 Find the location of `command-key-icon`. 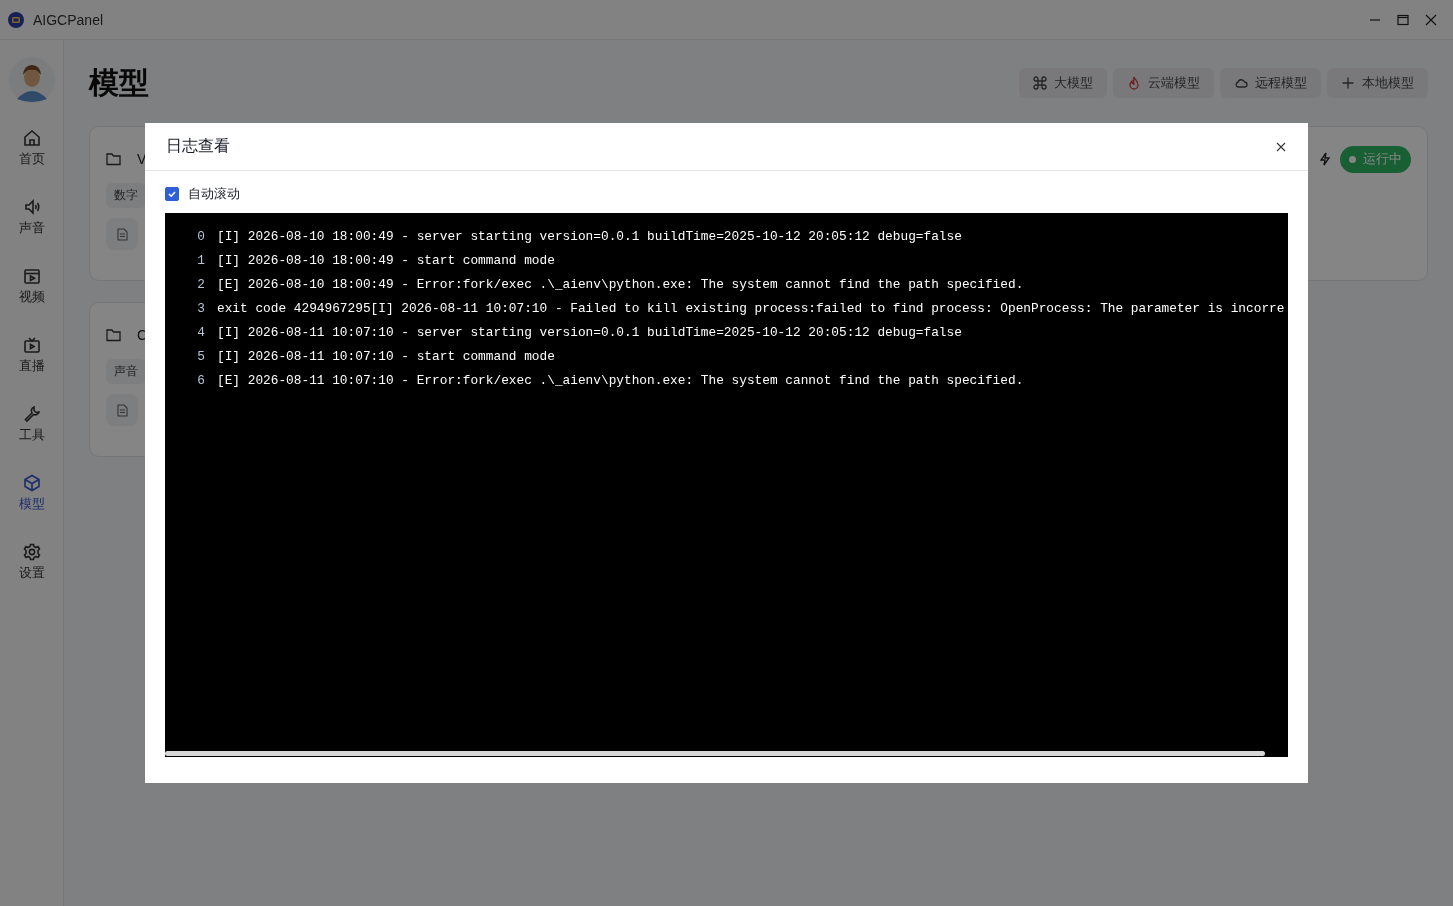

command-key-icon is located at coordinates (1040, 83).